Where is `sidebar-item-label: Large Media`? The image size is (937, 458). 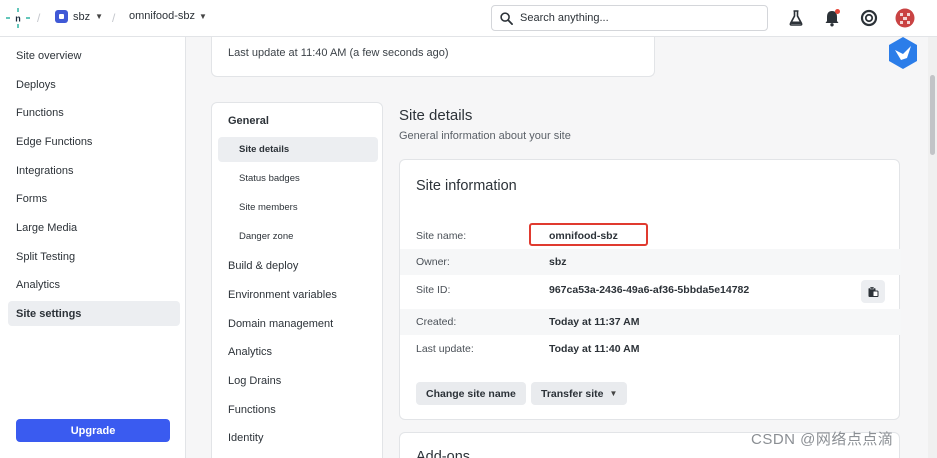
sidebar-item-label: Large Media is located at coordinates (47, 227).